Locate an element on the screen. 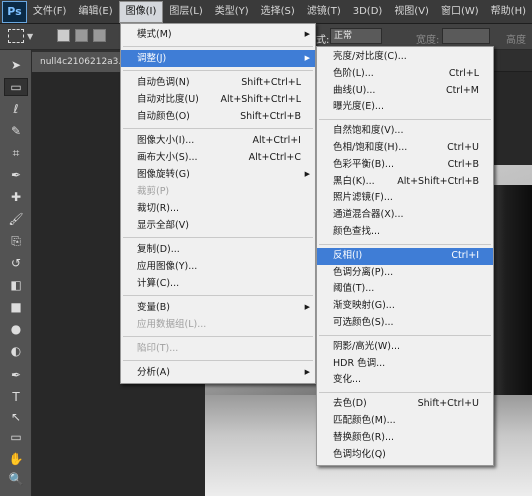  menu-9: 窗口(W) is located at coordinates (460, 12).